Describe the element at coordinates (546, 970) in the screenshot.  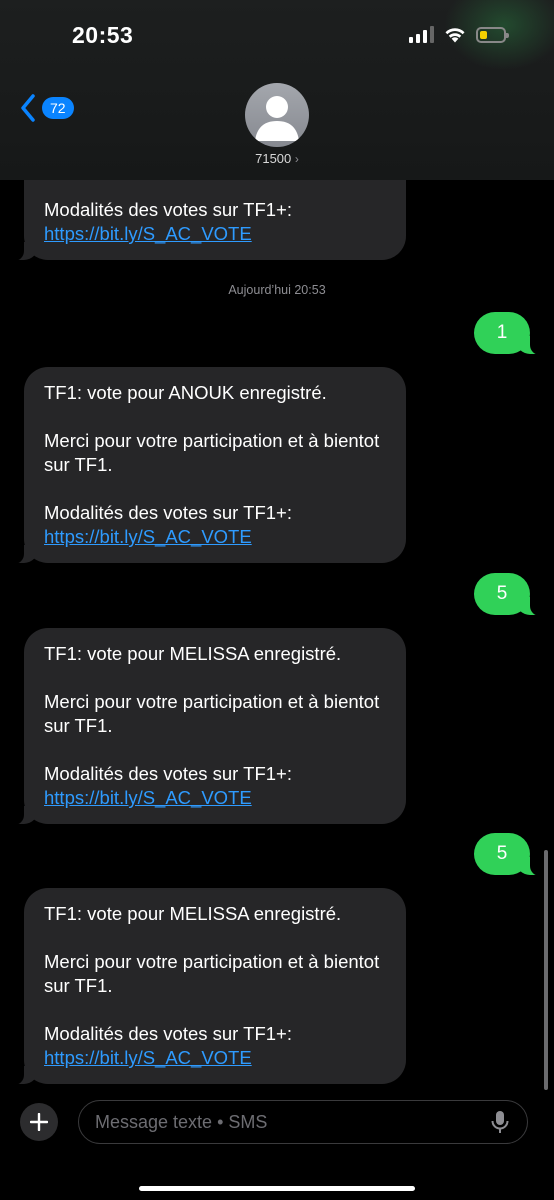
I see `scrollbar` at that location.